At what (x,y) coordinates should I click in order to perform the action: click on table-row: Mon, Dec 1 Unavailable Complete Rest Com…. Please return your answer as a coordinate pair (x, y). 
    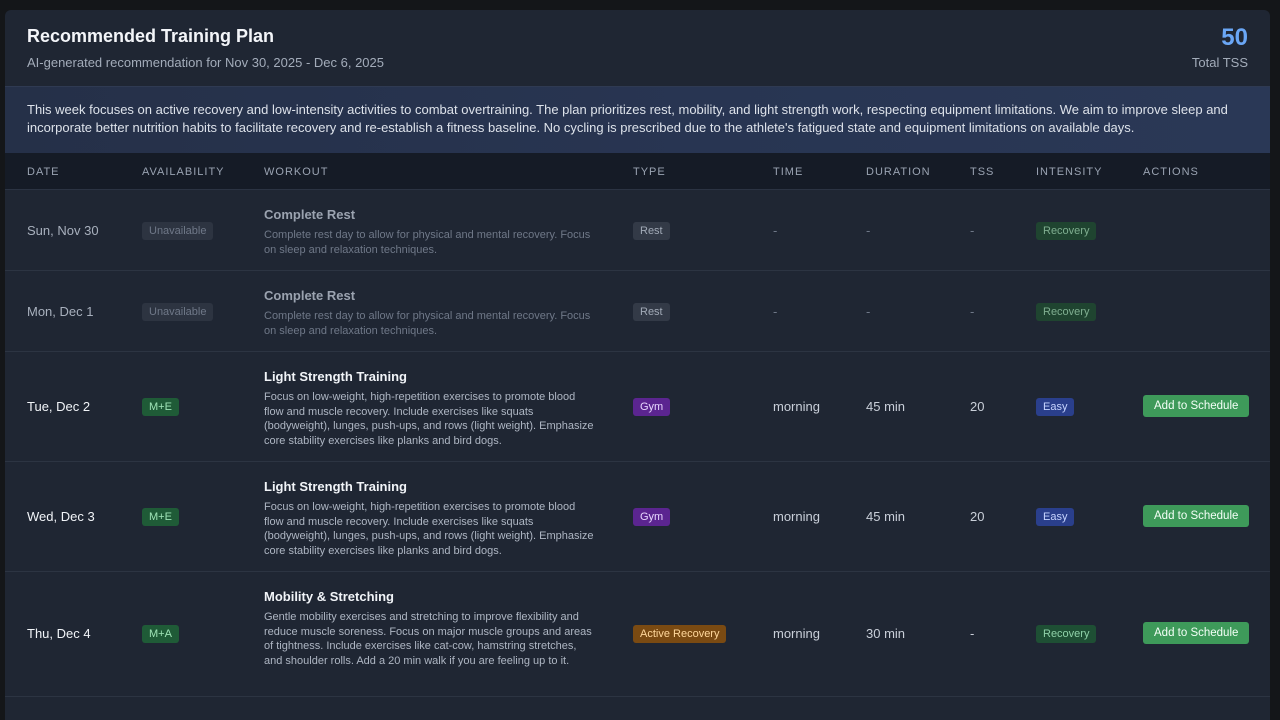
    Looking at the image, I should click on (637, 311).